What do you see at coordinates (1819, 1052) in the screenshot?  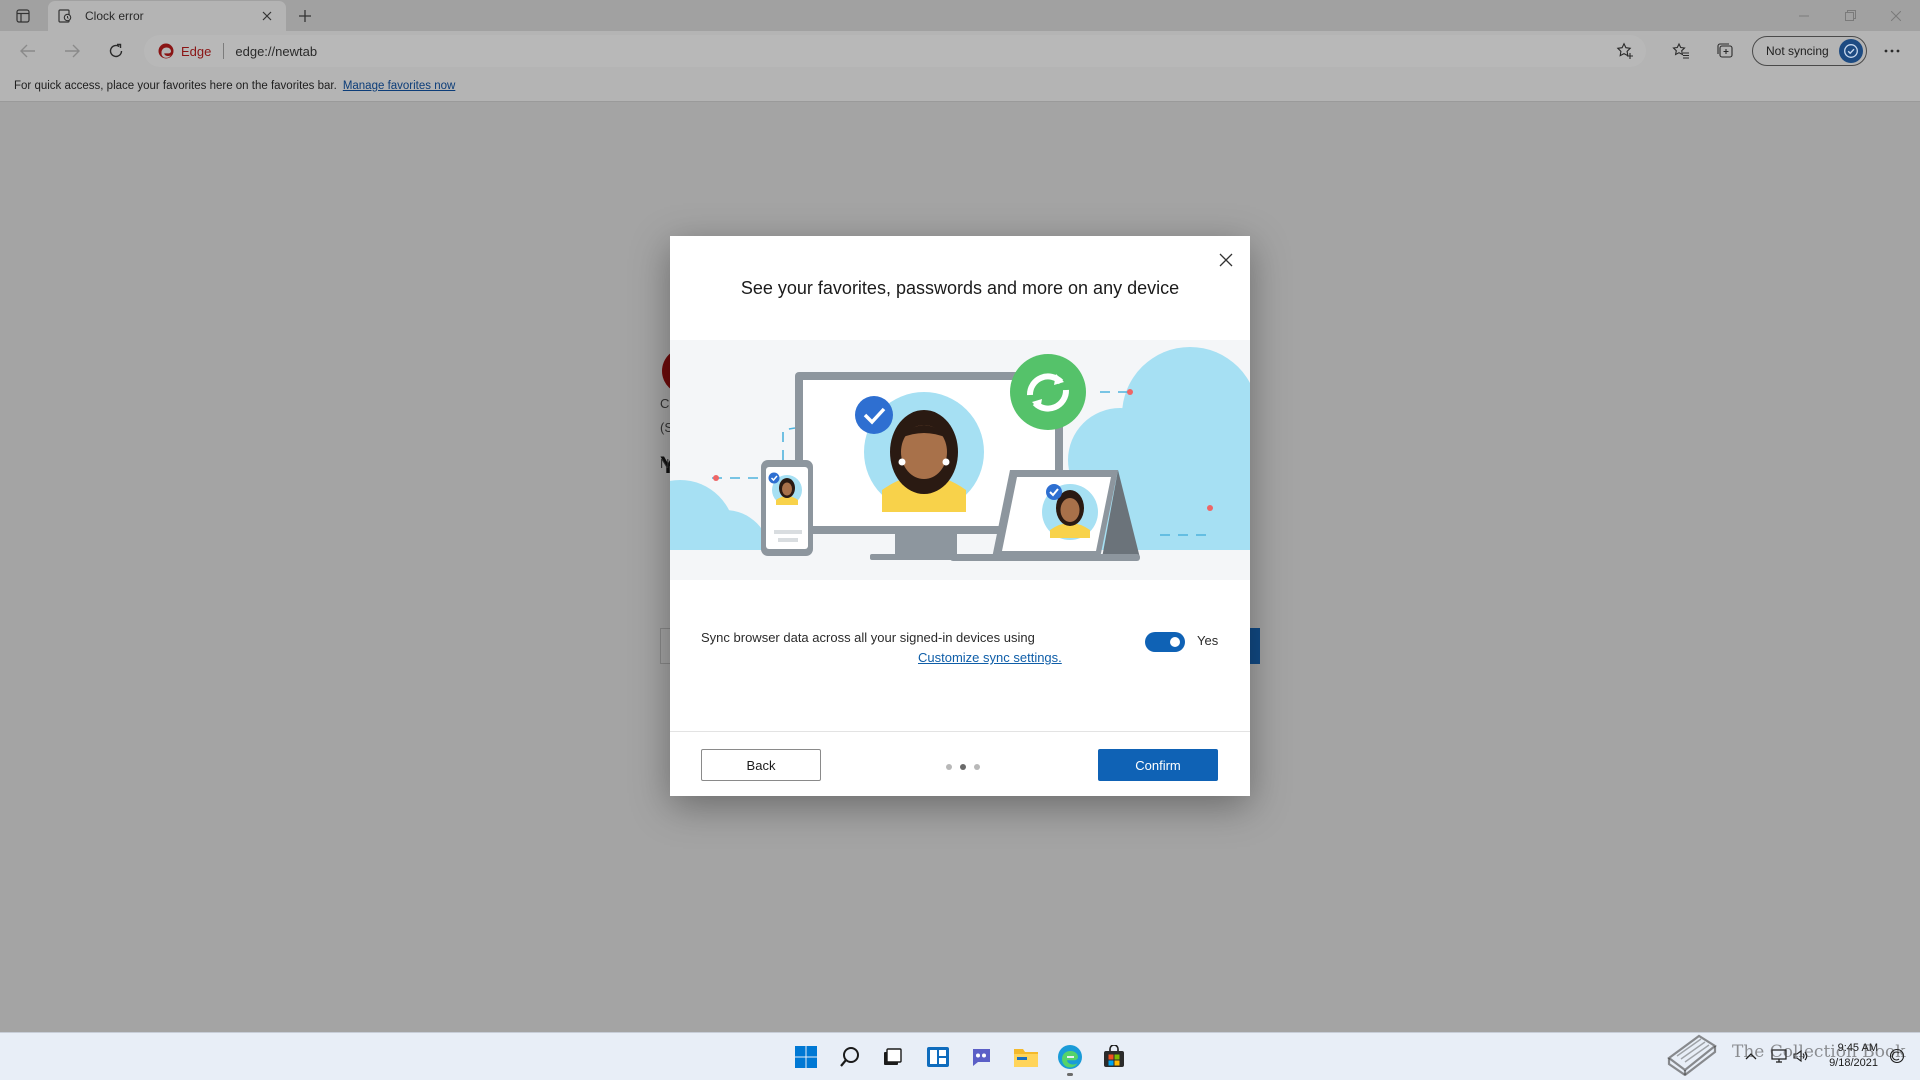 I see `watermark-text: The Collection Book` at bounding box center [1819, 1052].